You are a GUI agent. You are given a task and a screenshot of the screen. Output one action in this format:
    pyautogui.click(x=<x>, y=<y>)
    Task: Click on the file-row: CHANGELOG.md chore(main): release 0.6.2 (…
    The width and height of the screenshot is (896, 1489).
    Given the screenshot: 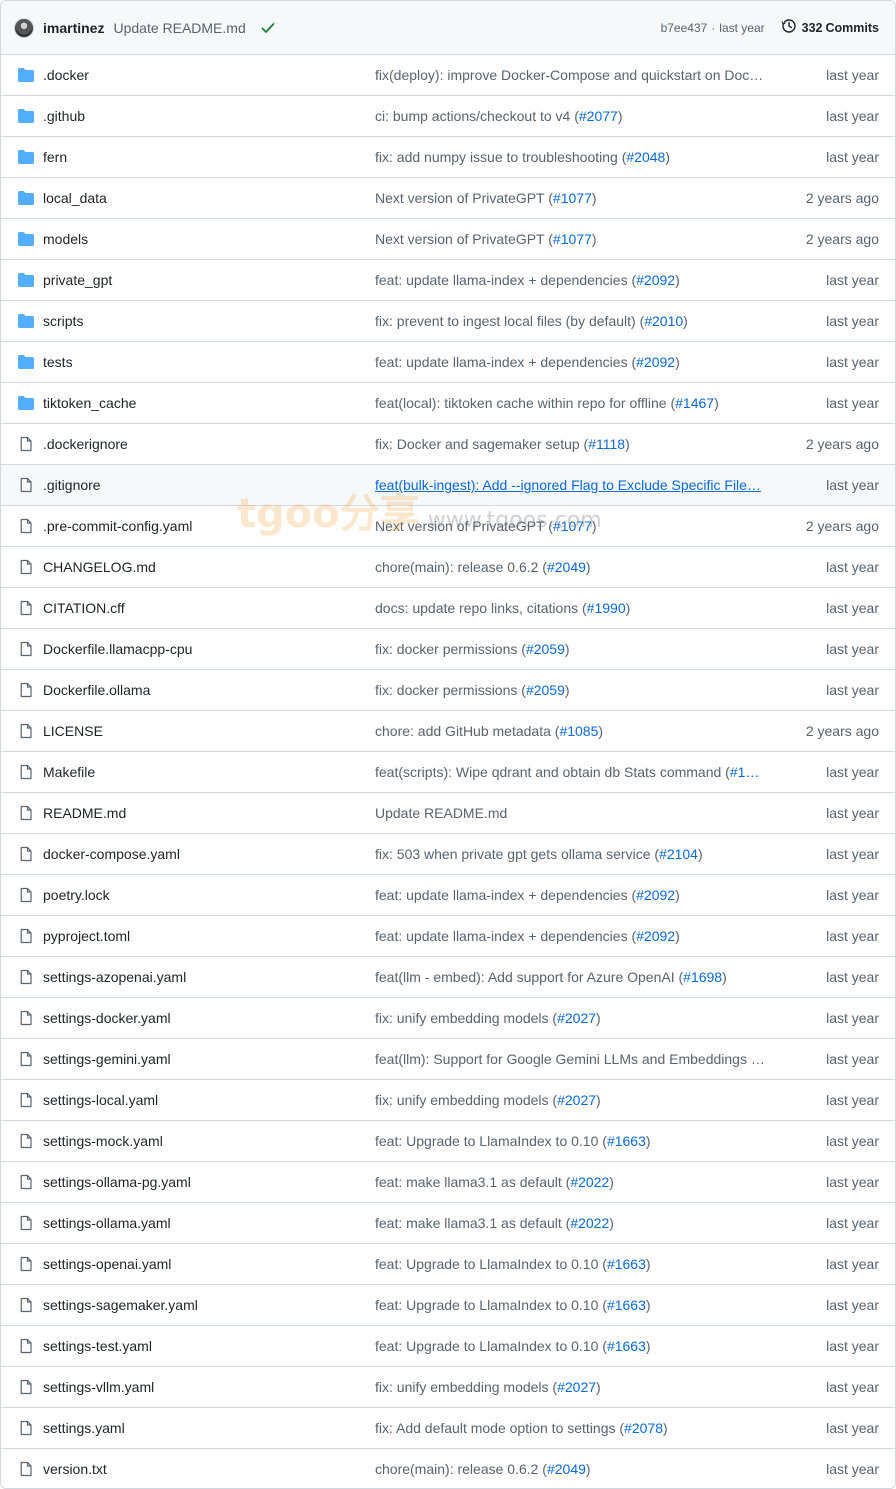 What is the action you would take?
    pyautogui.click(x=448, y=567)
    